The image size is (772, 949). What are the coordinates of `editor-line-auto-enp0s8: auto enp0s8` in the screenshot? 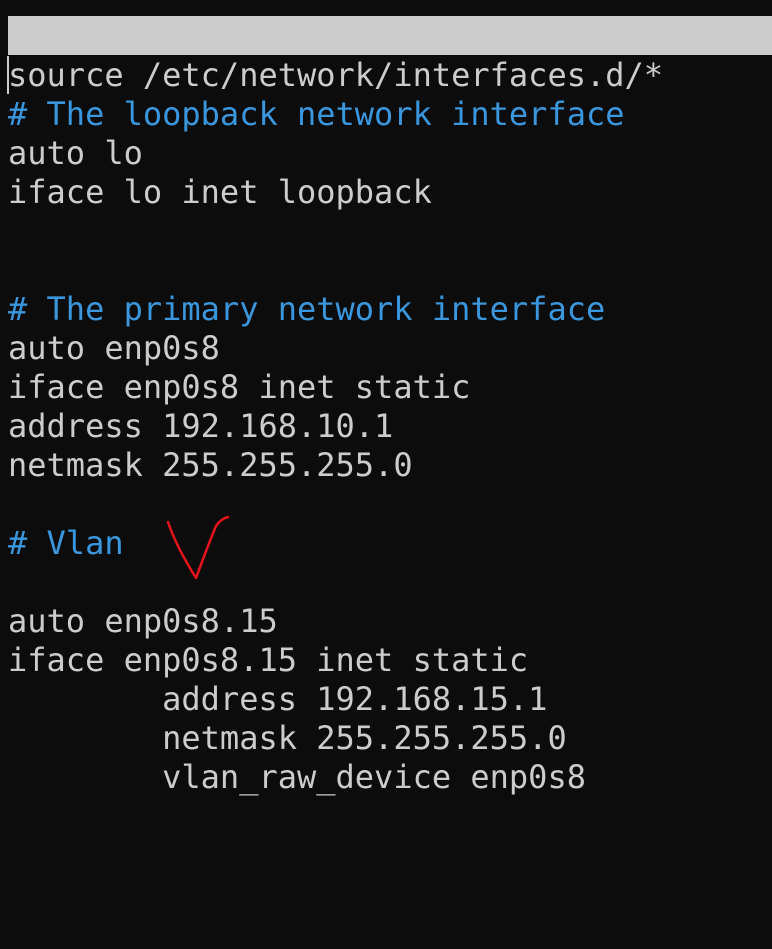 It's located at (335, 348).